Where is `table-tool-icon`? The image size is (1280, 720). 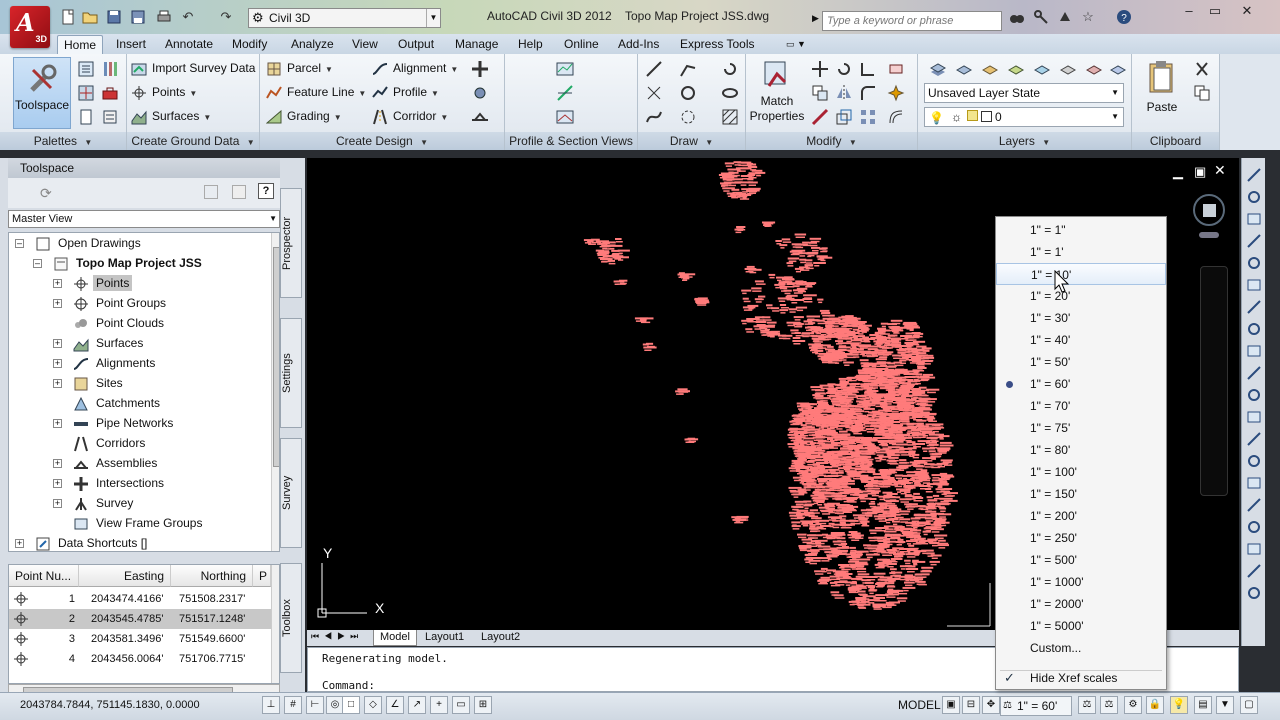
table-tool-icon is located at coordinates (1254, 549).